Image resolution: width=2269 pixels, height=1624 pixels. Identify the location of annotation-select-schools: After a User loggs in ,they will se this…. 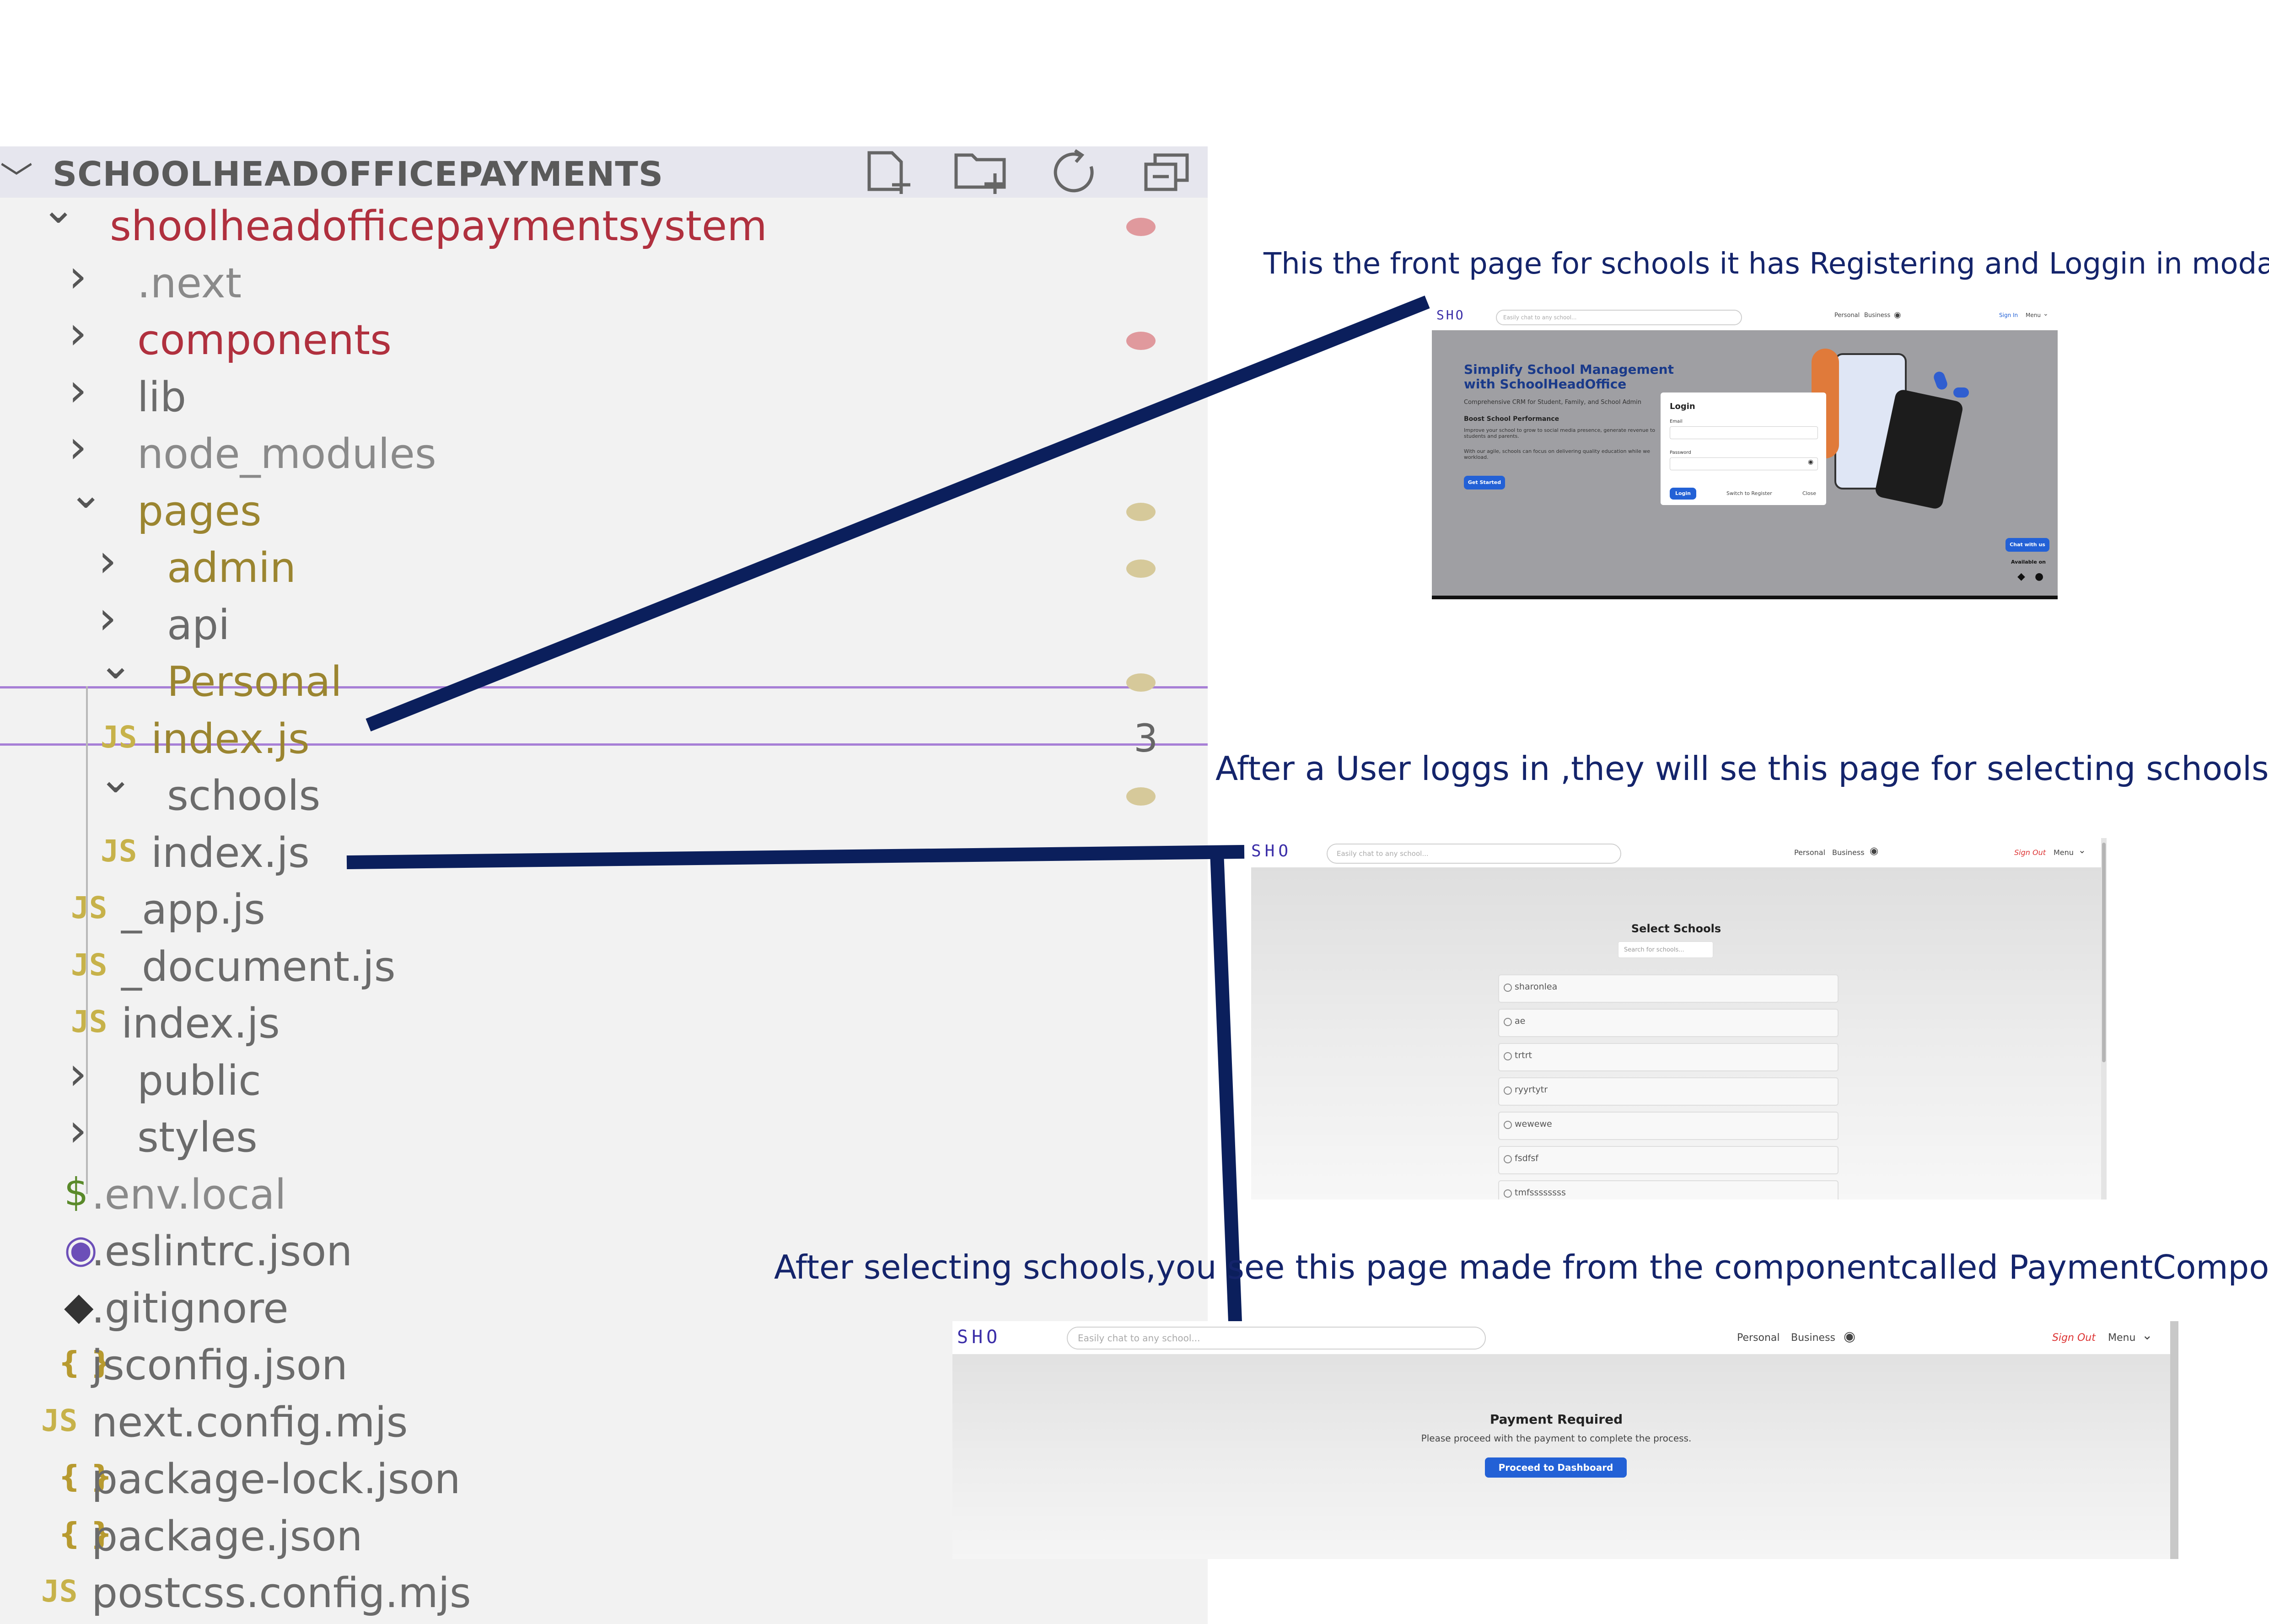
(1742, 768).